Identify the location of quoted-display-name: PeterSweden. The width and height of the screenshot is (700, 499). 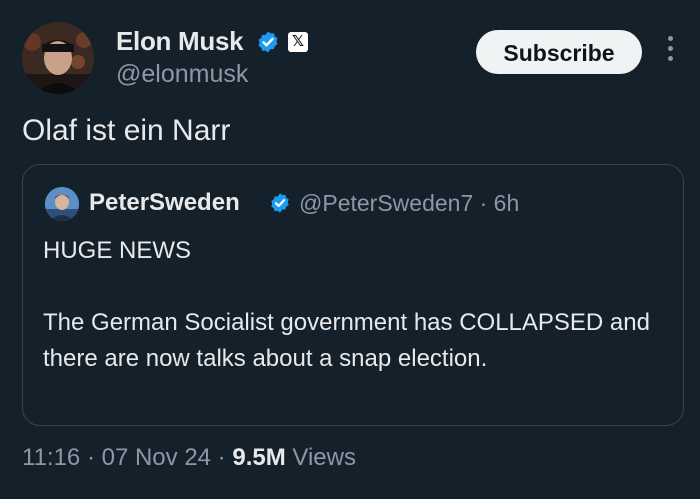
(164, 203).